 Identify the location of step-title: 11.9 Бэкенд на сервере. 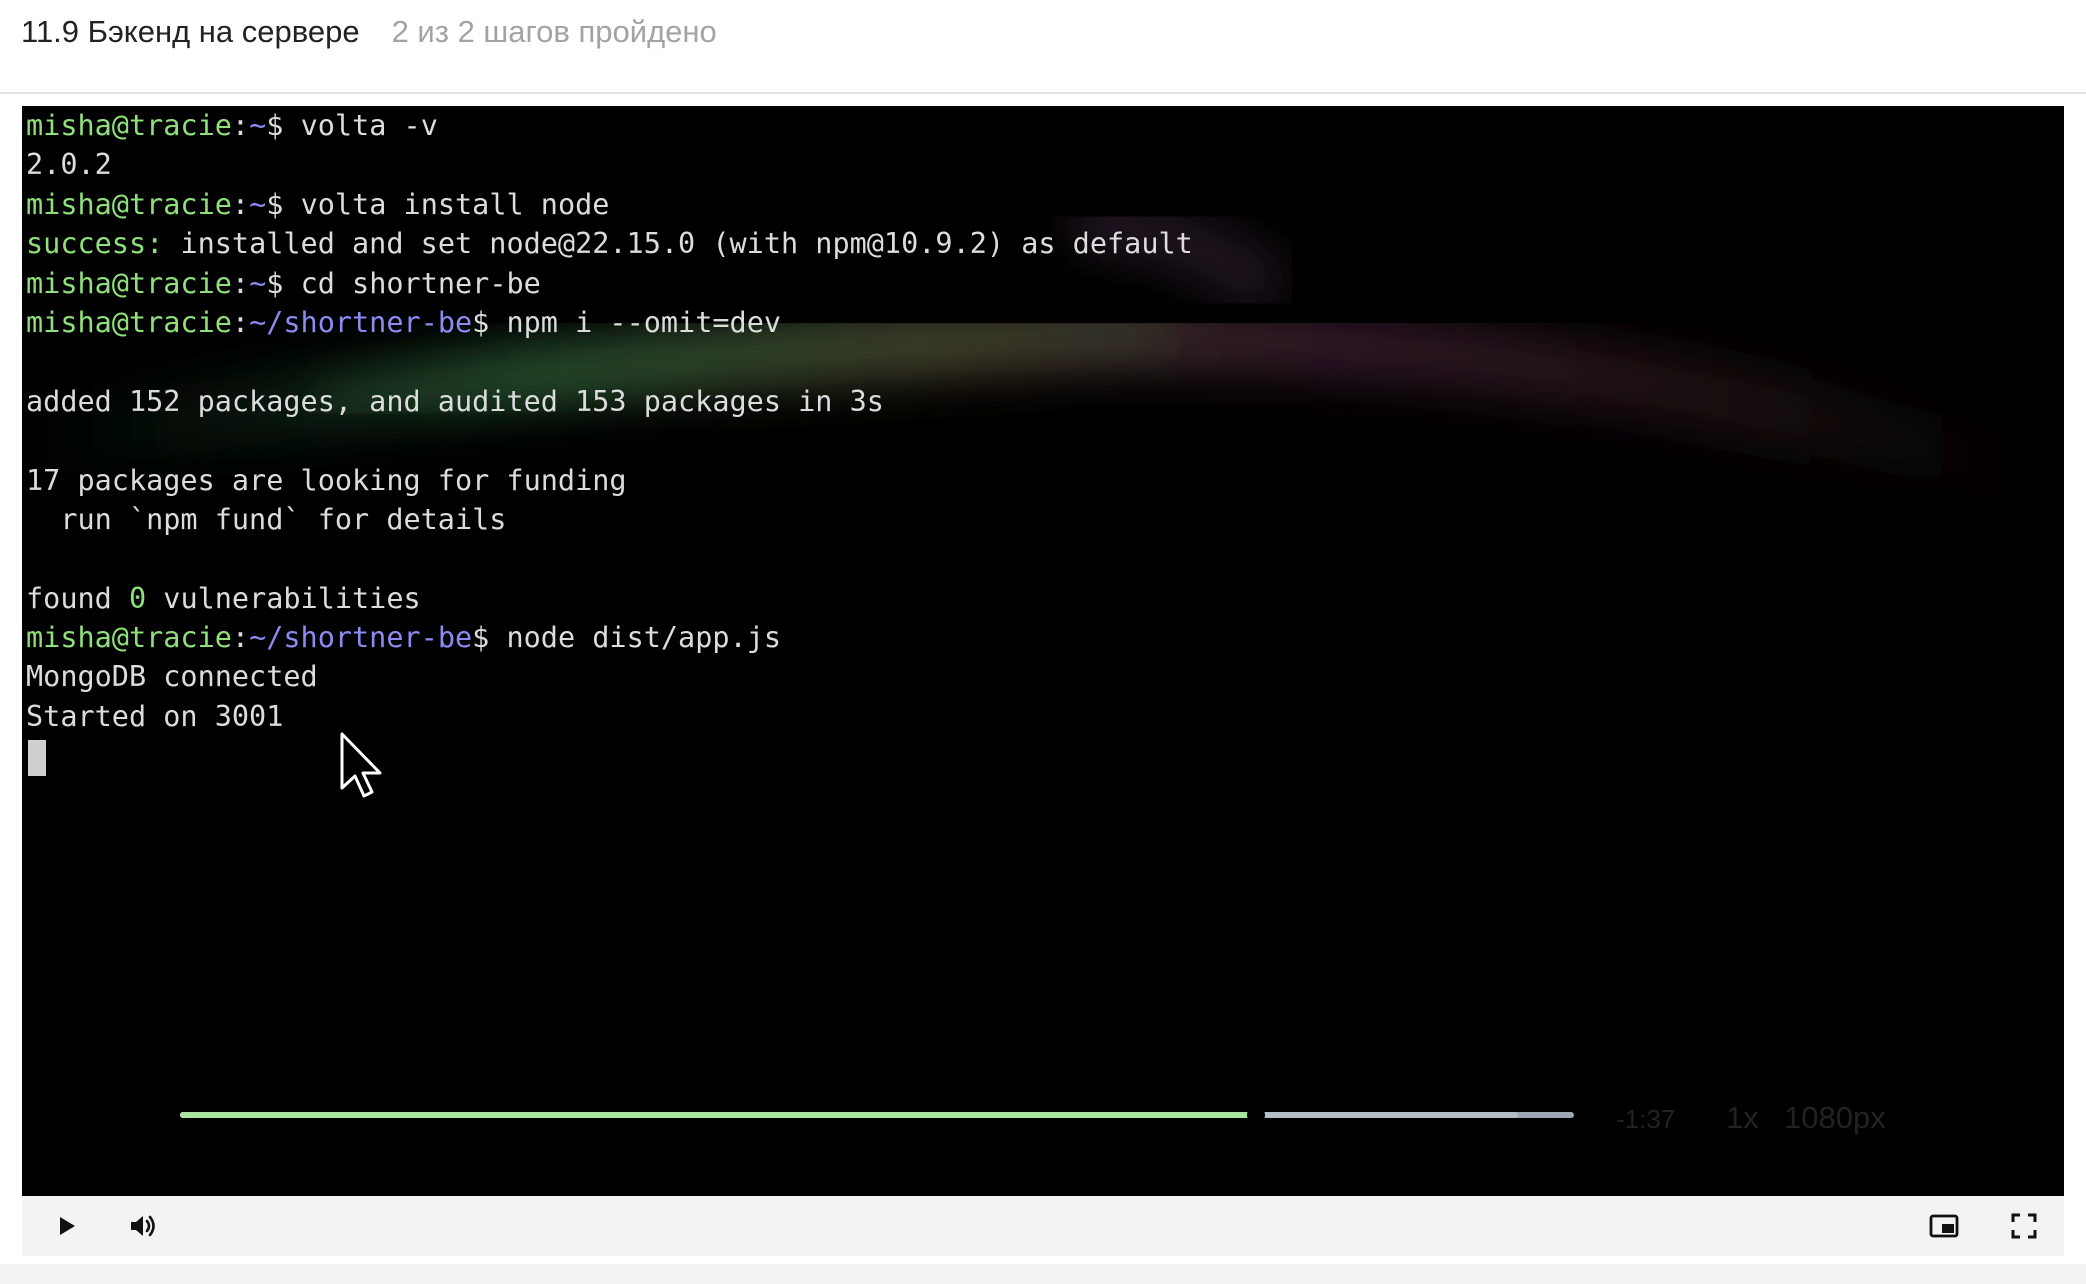
(190, 31).